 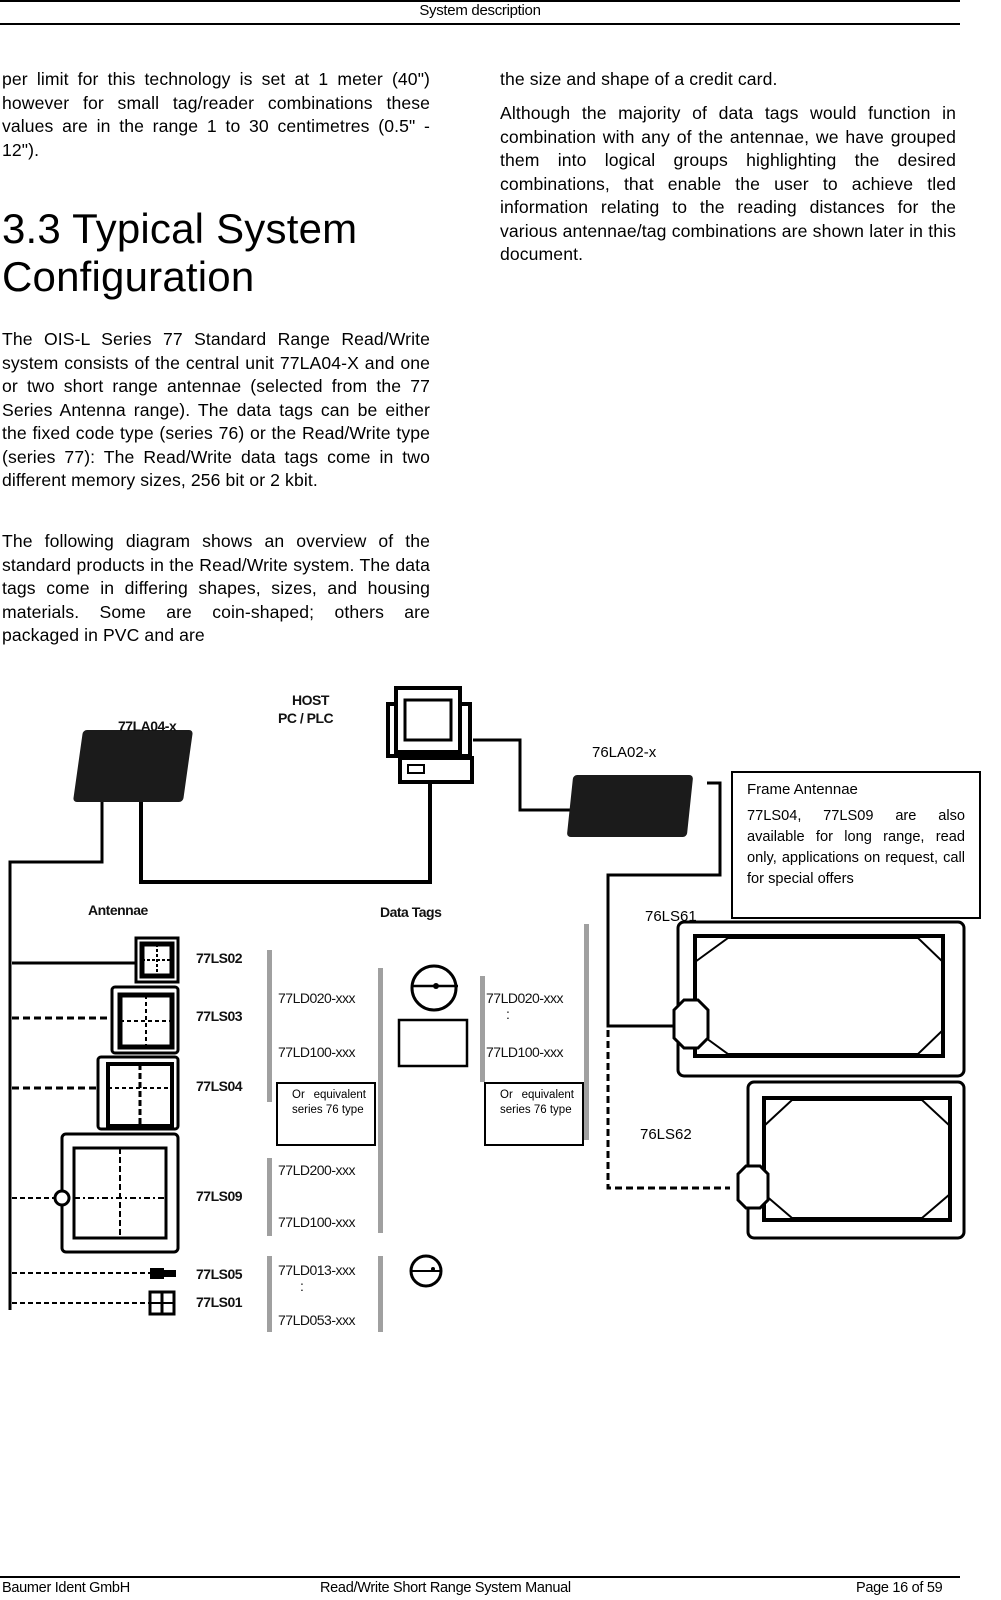 I want to click on reader-76LA02-image, so click(x=630, y=806).